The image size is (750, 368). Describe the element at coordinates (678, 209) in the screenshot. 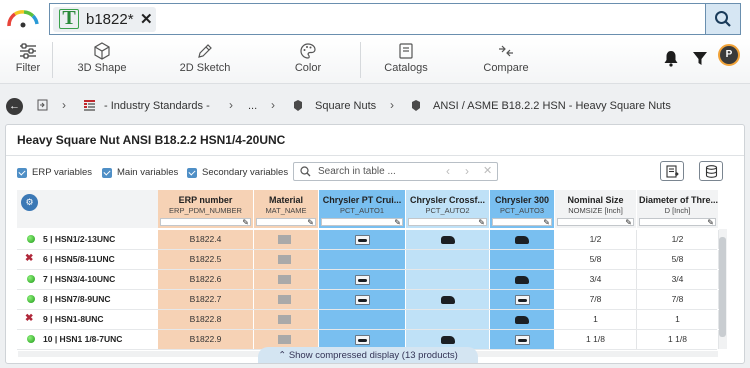

I see `column-header: Diameter of Thre... D [Inch] ✎` at that location.